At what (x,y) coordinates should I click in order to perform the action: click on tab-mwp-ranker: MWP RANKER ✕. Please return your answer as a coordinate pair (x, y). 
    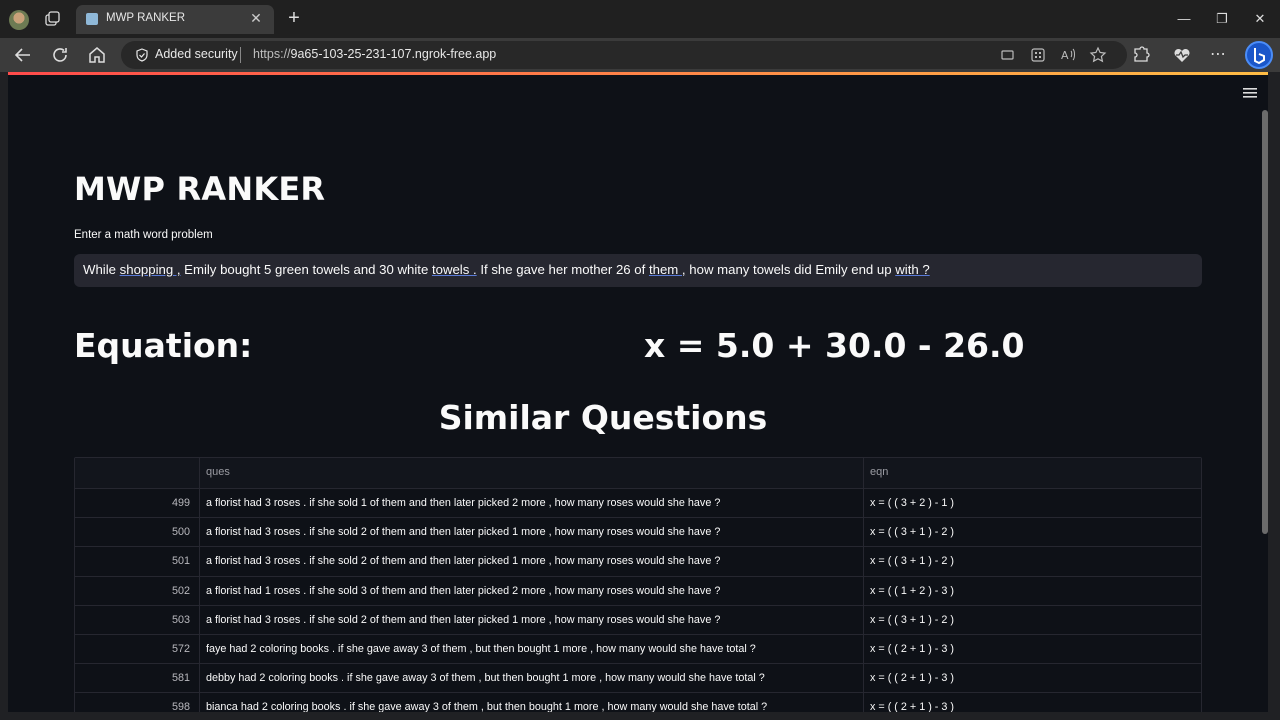
    Looking at the image, I should click on (175, 19).